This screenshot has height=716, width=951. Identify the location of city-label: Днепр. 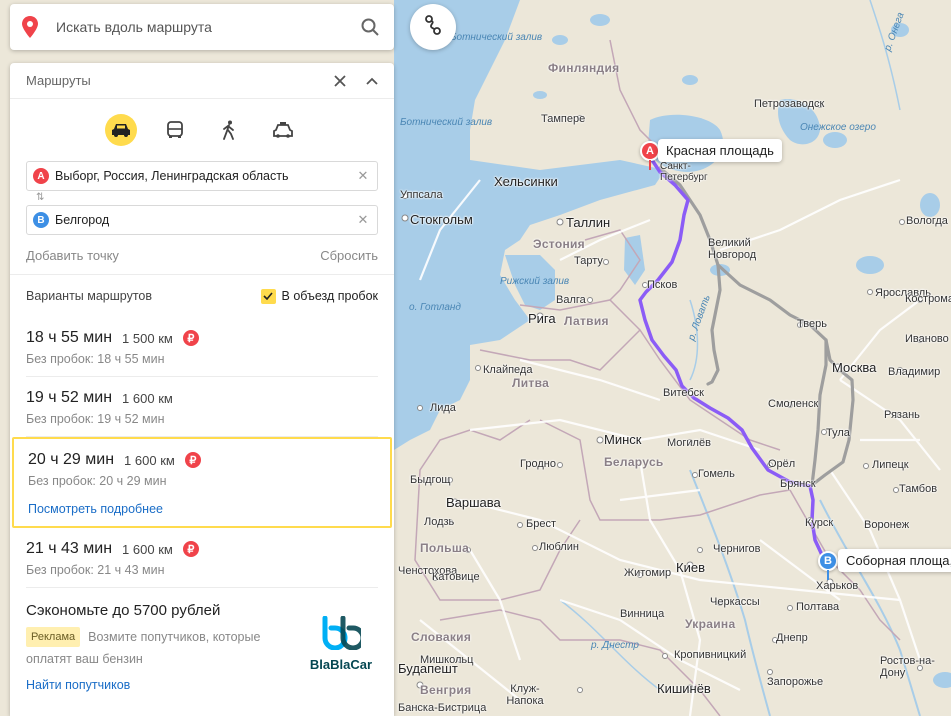
(792, 638).